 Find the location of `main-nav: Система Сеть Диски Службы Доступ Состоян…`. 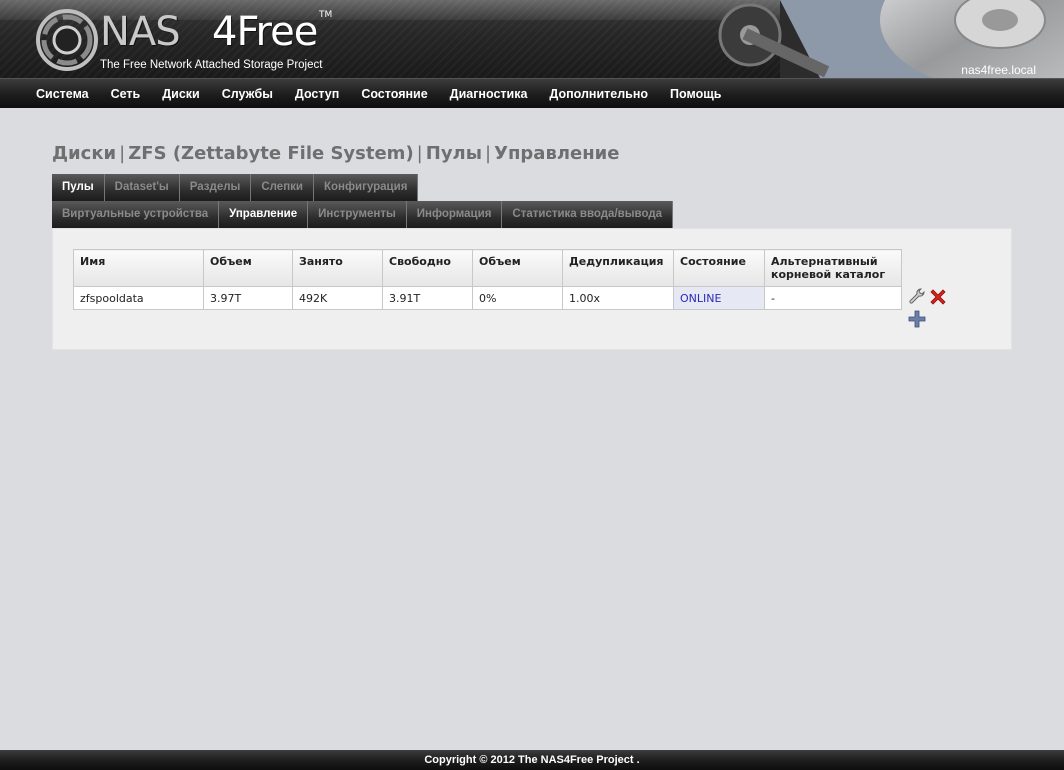

main-nav: Система Сеть Диски Службы Доступ Состоян… is located at coordinates (532, 93).